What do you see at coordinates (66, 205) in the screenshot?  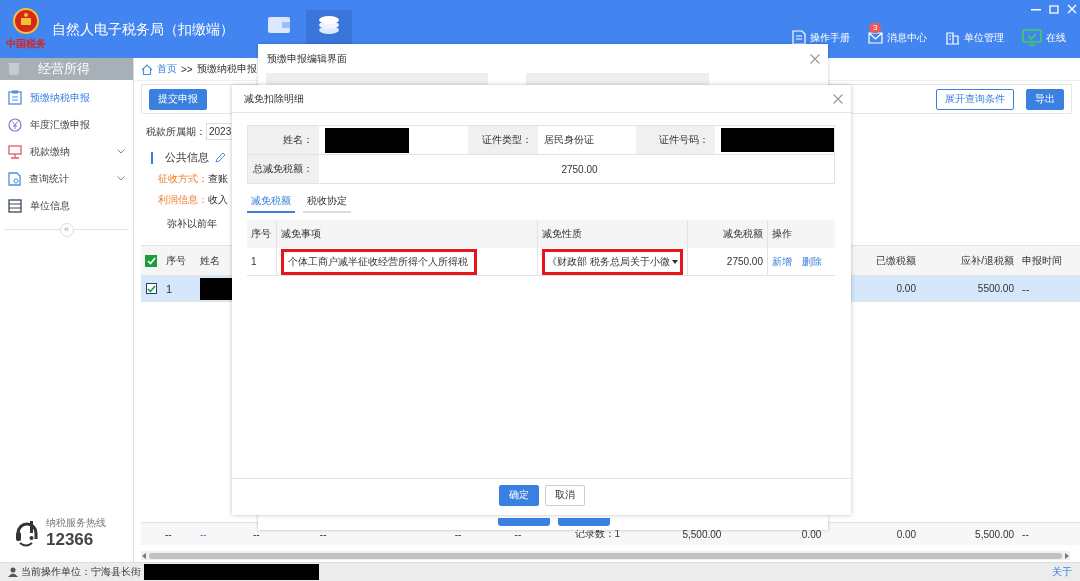 I see `sidebar-item: 单位信息` at bounding box center [66, 205].